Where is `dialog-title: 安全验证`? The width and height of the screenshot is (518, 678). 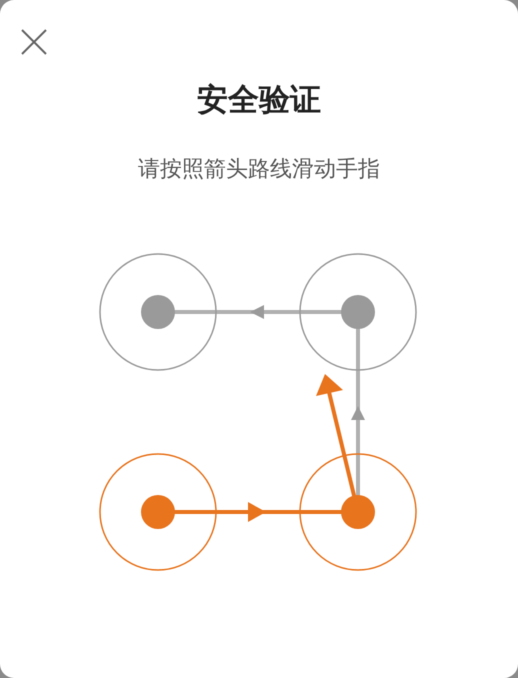 dialog-title: 安全验证 is located at coordinates (259, 100).